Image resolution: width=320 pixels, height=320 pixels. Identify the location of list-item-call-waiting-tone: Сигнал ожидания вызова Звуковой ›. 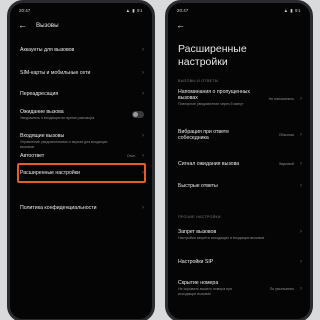
(240, 164).